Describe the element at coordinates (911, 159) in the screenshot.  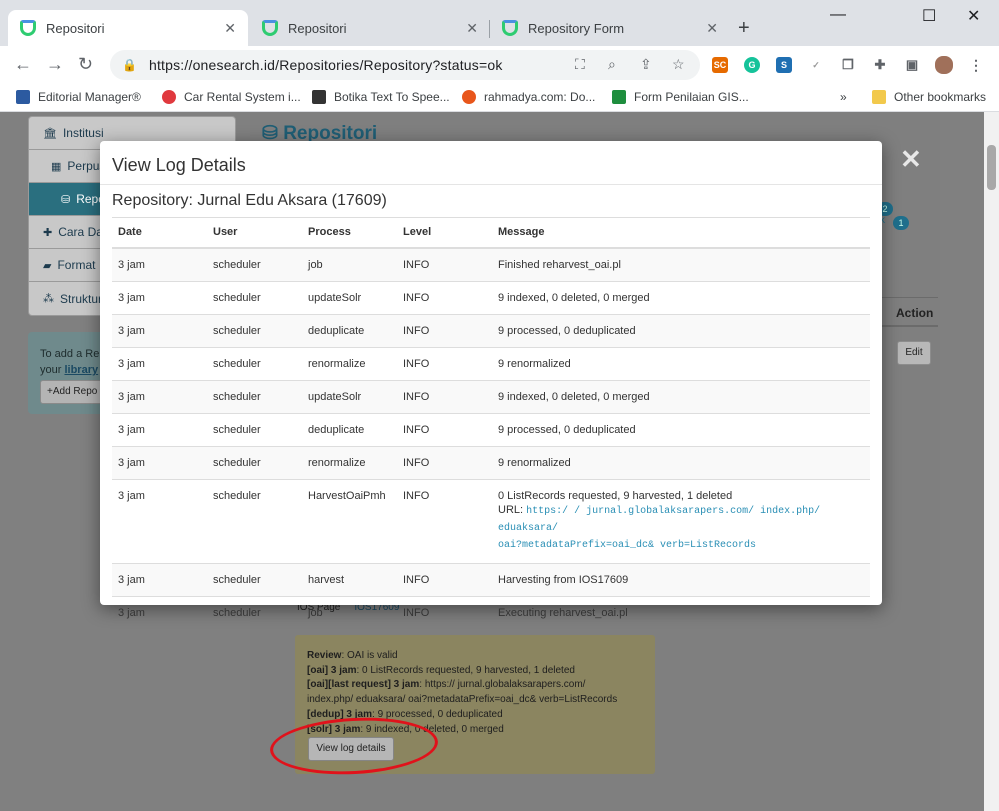
I see `modal-close-icon: ✕` at that location.